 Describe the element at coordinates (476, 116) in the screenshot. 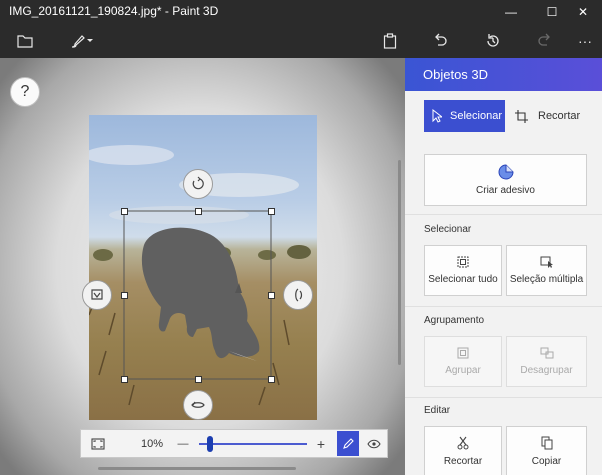

I see `select-tool-label: Selecionar` at that location.